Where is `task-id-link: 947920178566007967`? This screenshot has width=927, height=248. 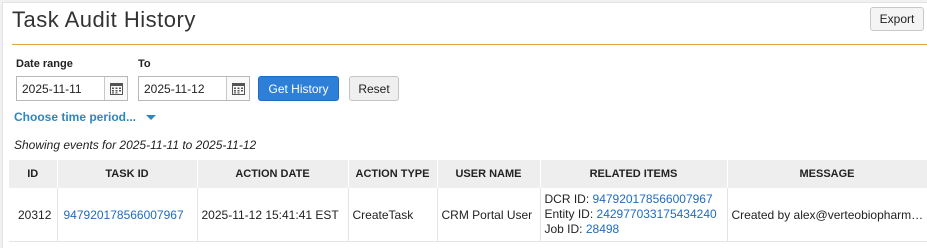 task-id-link: 947920178566007967 is located at coordinates (124, 215).